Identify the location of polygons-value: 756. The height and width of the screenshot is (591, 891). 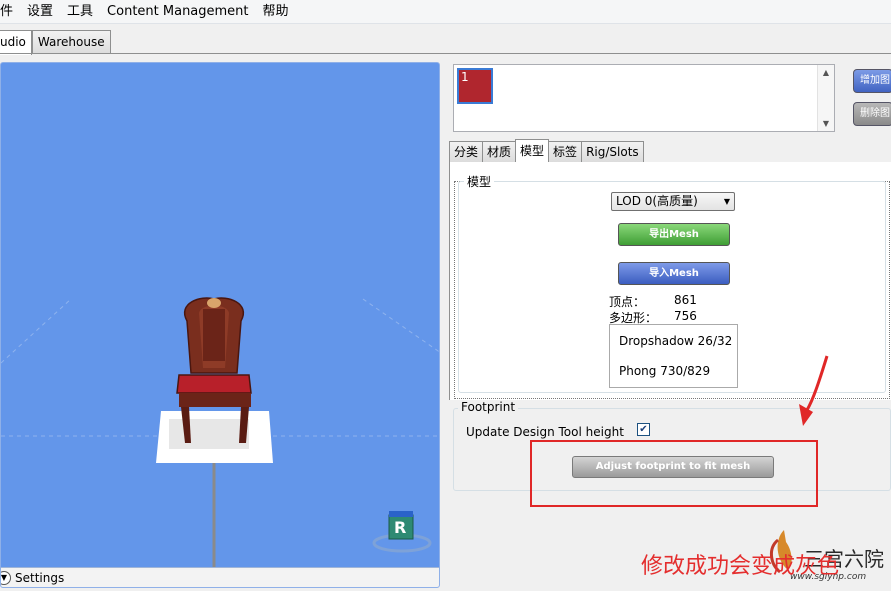
(685, 316).